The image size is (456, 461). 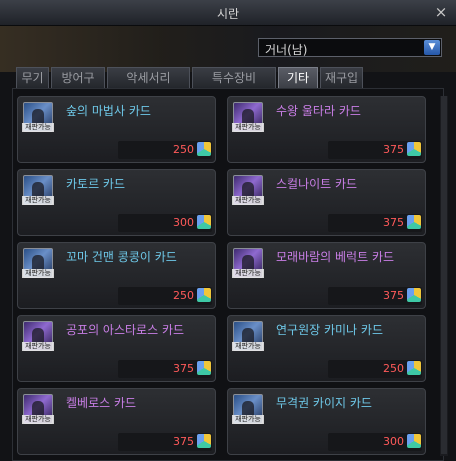 I want to click on window-title: 시란, so click(x=228, y=14).